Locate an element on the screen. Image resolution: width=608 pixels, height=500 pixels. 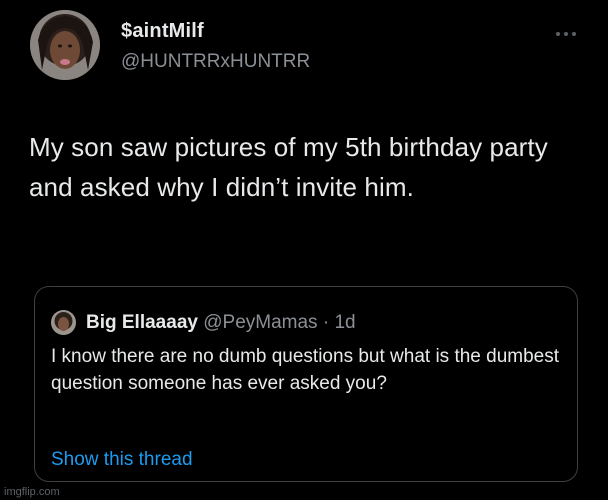
quoted-avatar-photo-icon is located at coordinates (63, 322).